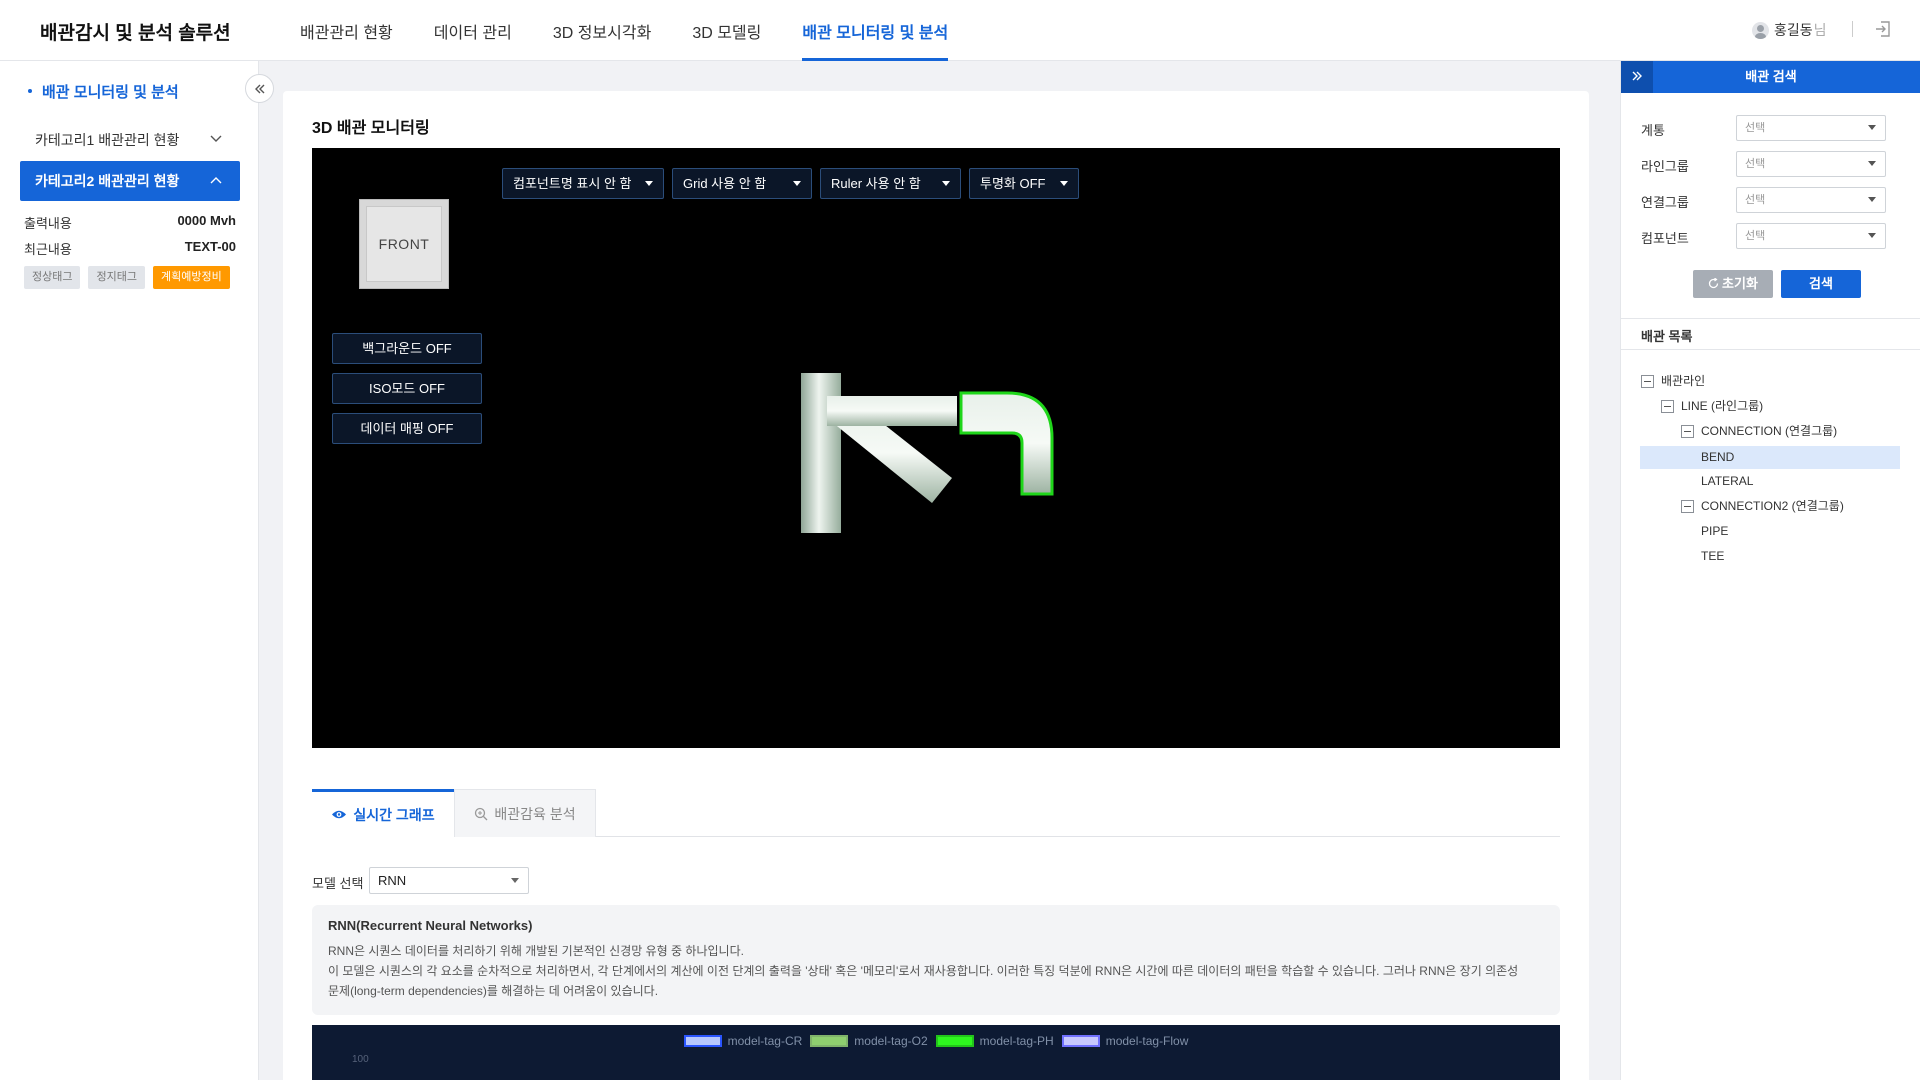  Describe the element at coordinates (360, 1059) in the screenshot. I see `y-tick-label: 100` at that location.